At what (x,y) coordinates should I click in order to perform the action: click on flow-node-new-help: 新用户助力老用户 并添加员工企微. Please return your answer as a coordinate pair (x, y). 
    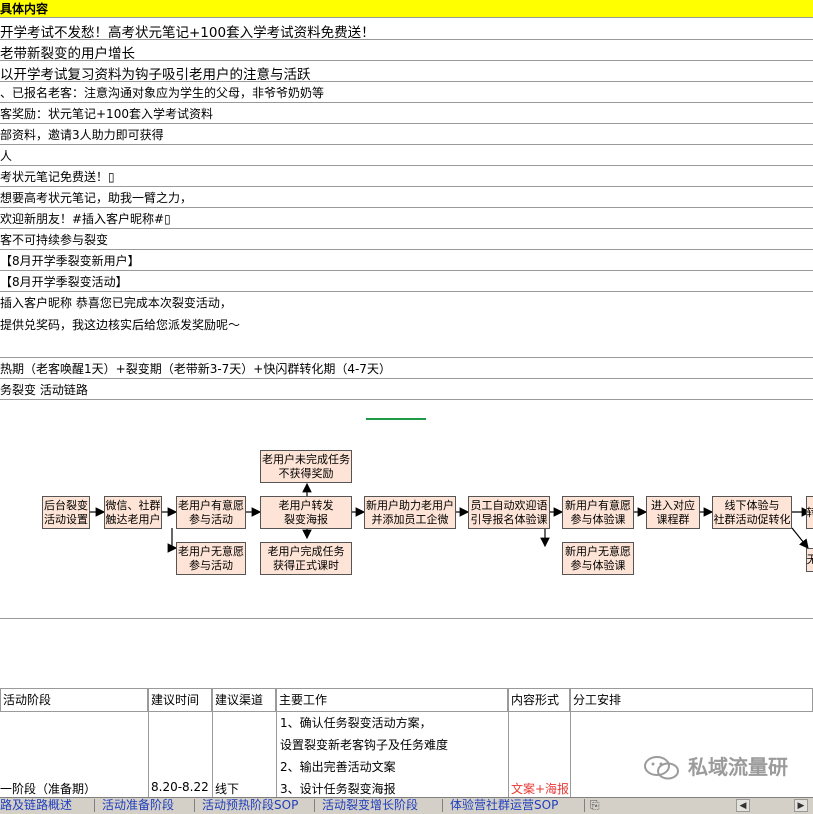
    Looking at the image, I should click on (410, 512).